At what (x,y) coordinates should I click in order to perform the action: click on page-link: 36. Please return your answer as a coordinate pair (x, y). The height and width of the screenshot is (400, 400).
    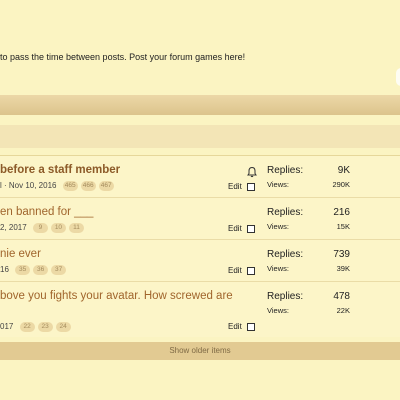
    Looking at the image, I should click on (41, 270).